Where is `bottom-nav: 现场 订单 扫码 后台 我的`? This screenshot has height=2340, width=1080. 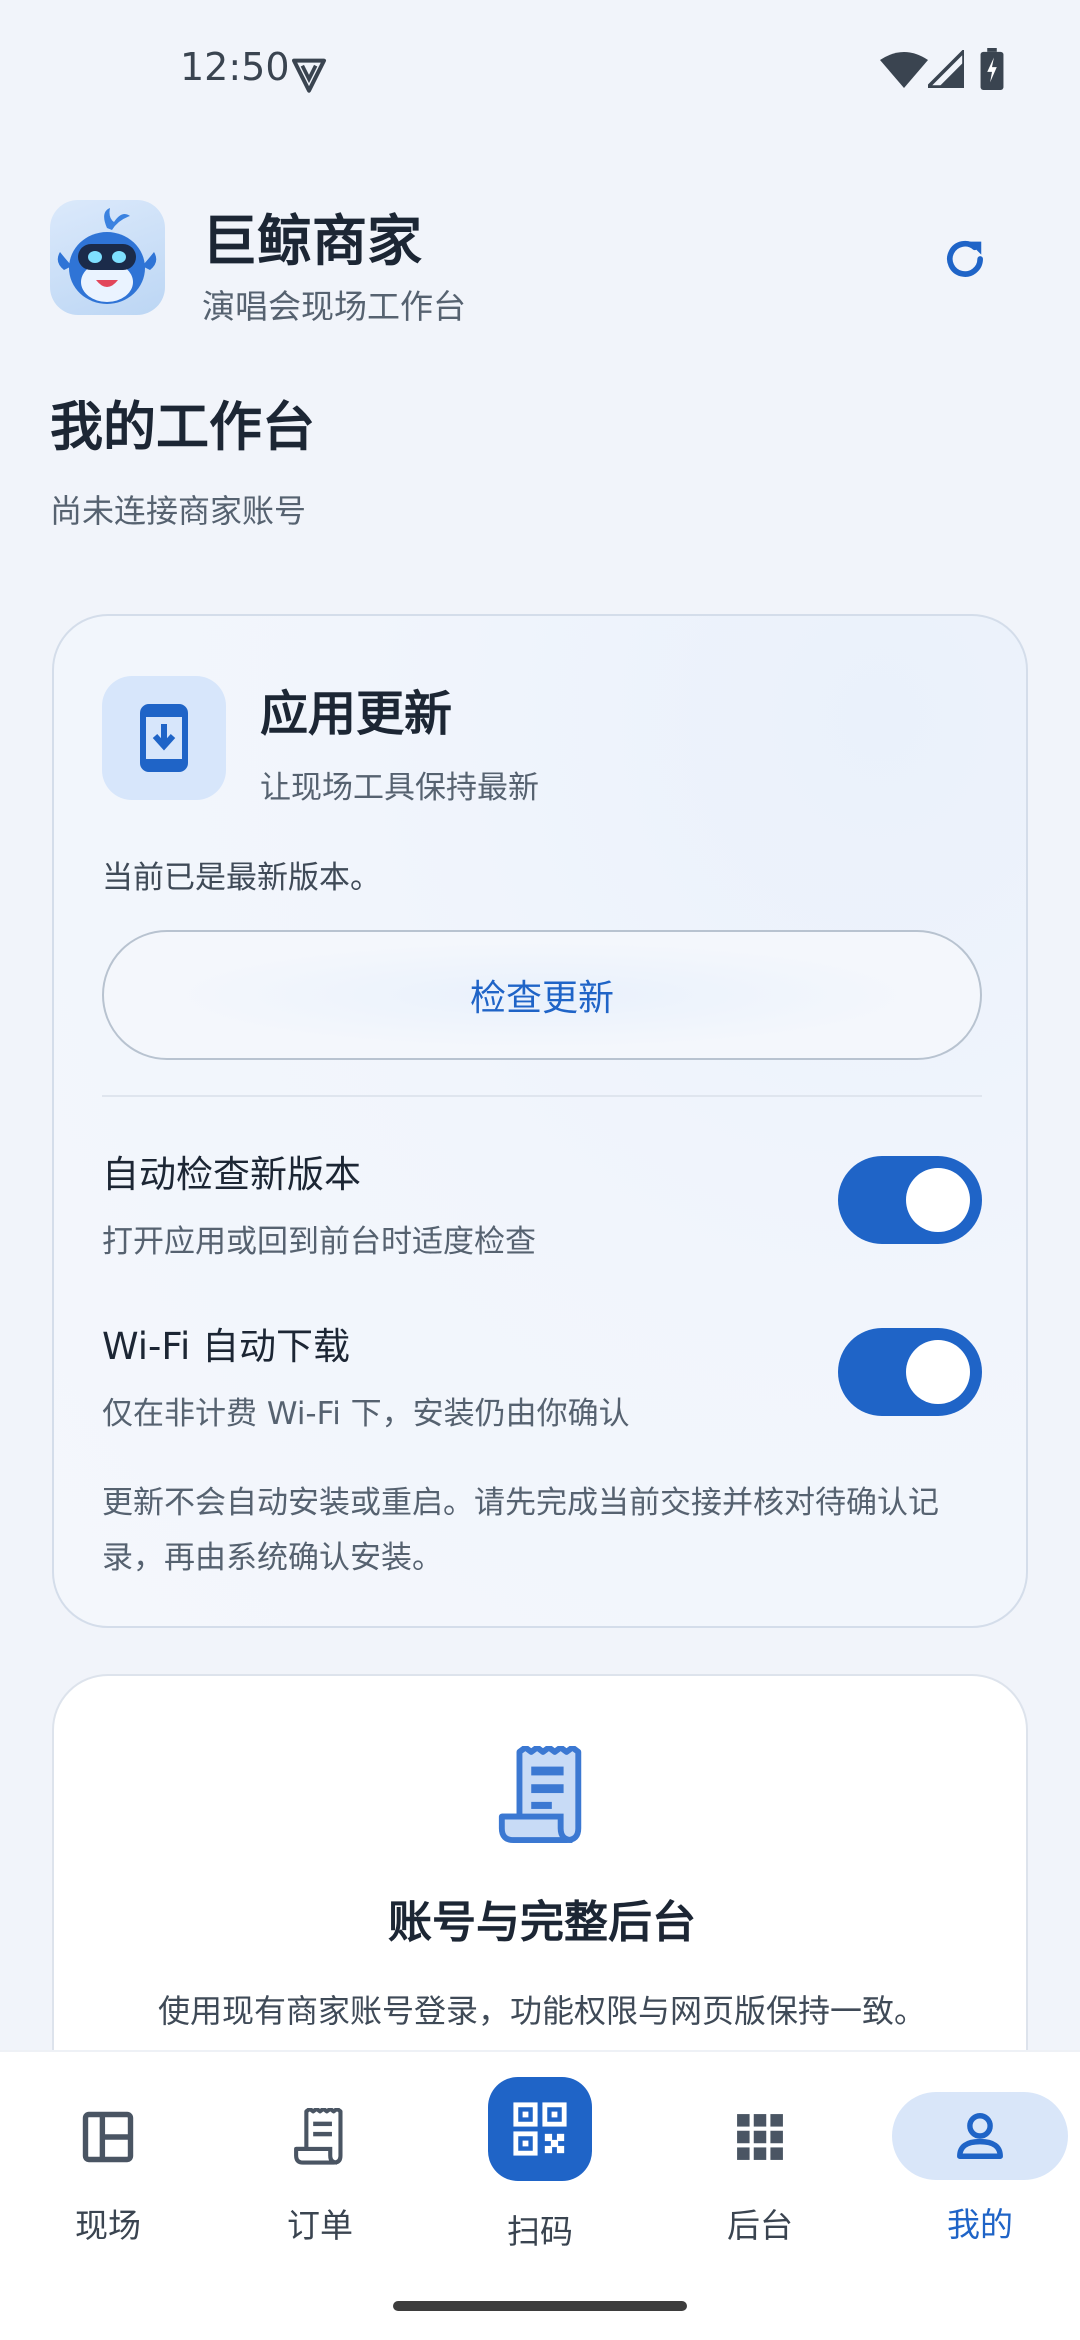 bottom-nav: 现场 订单 扫码 后台 我的 is located at coordinates (540, 2196).